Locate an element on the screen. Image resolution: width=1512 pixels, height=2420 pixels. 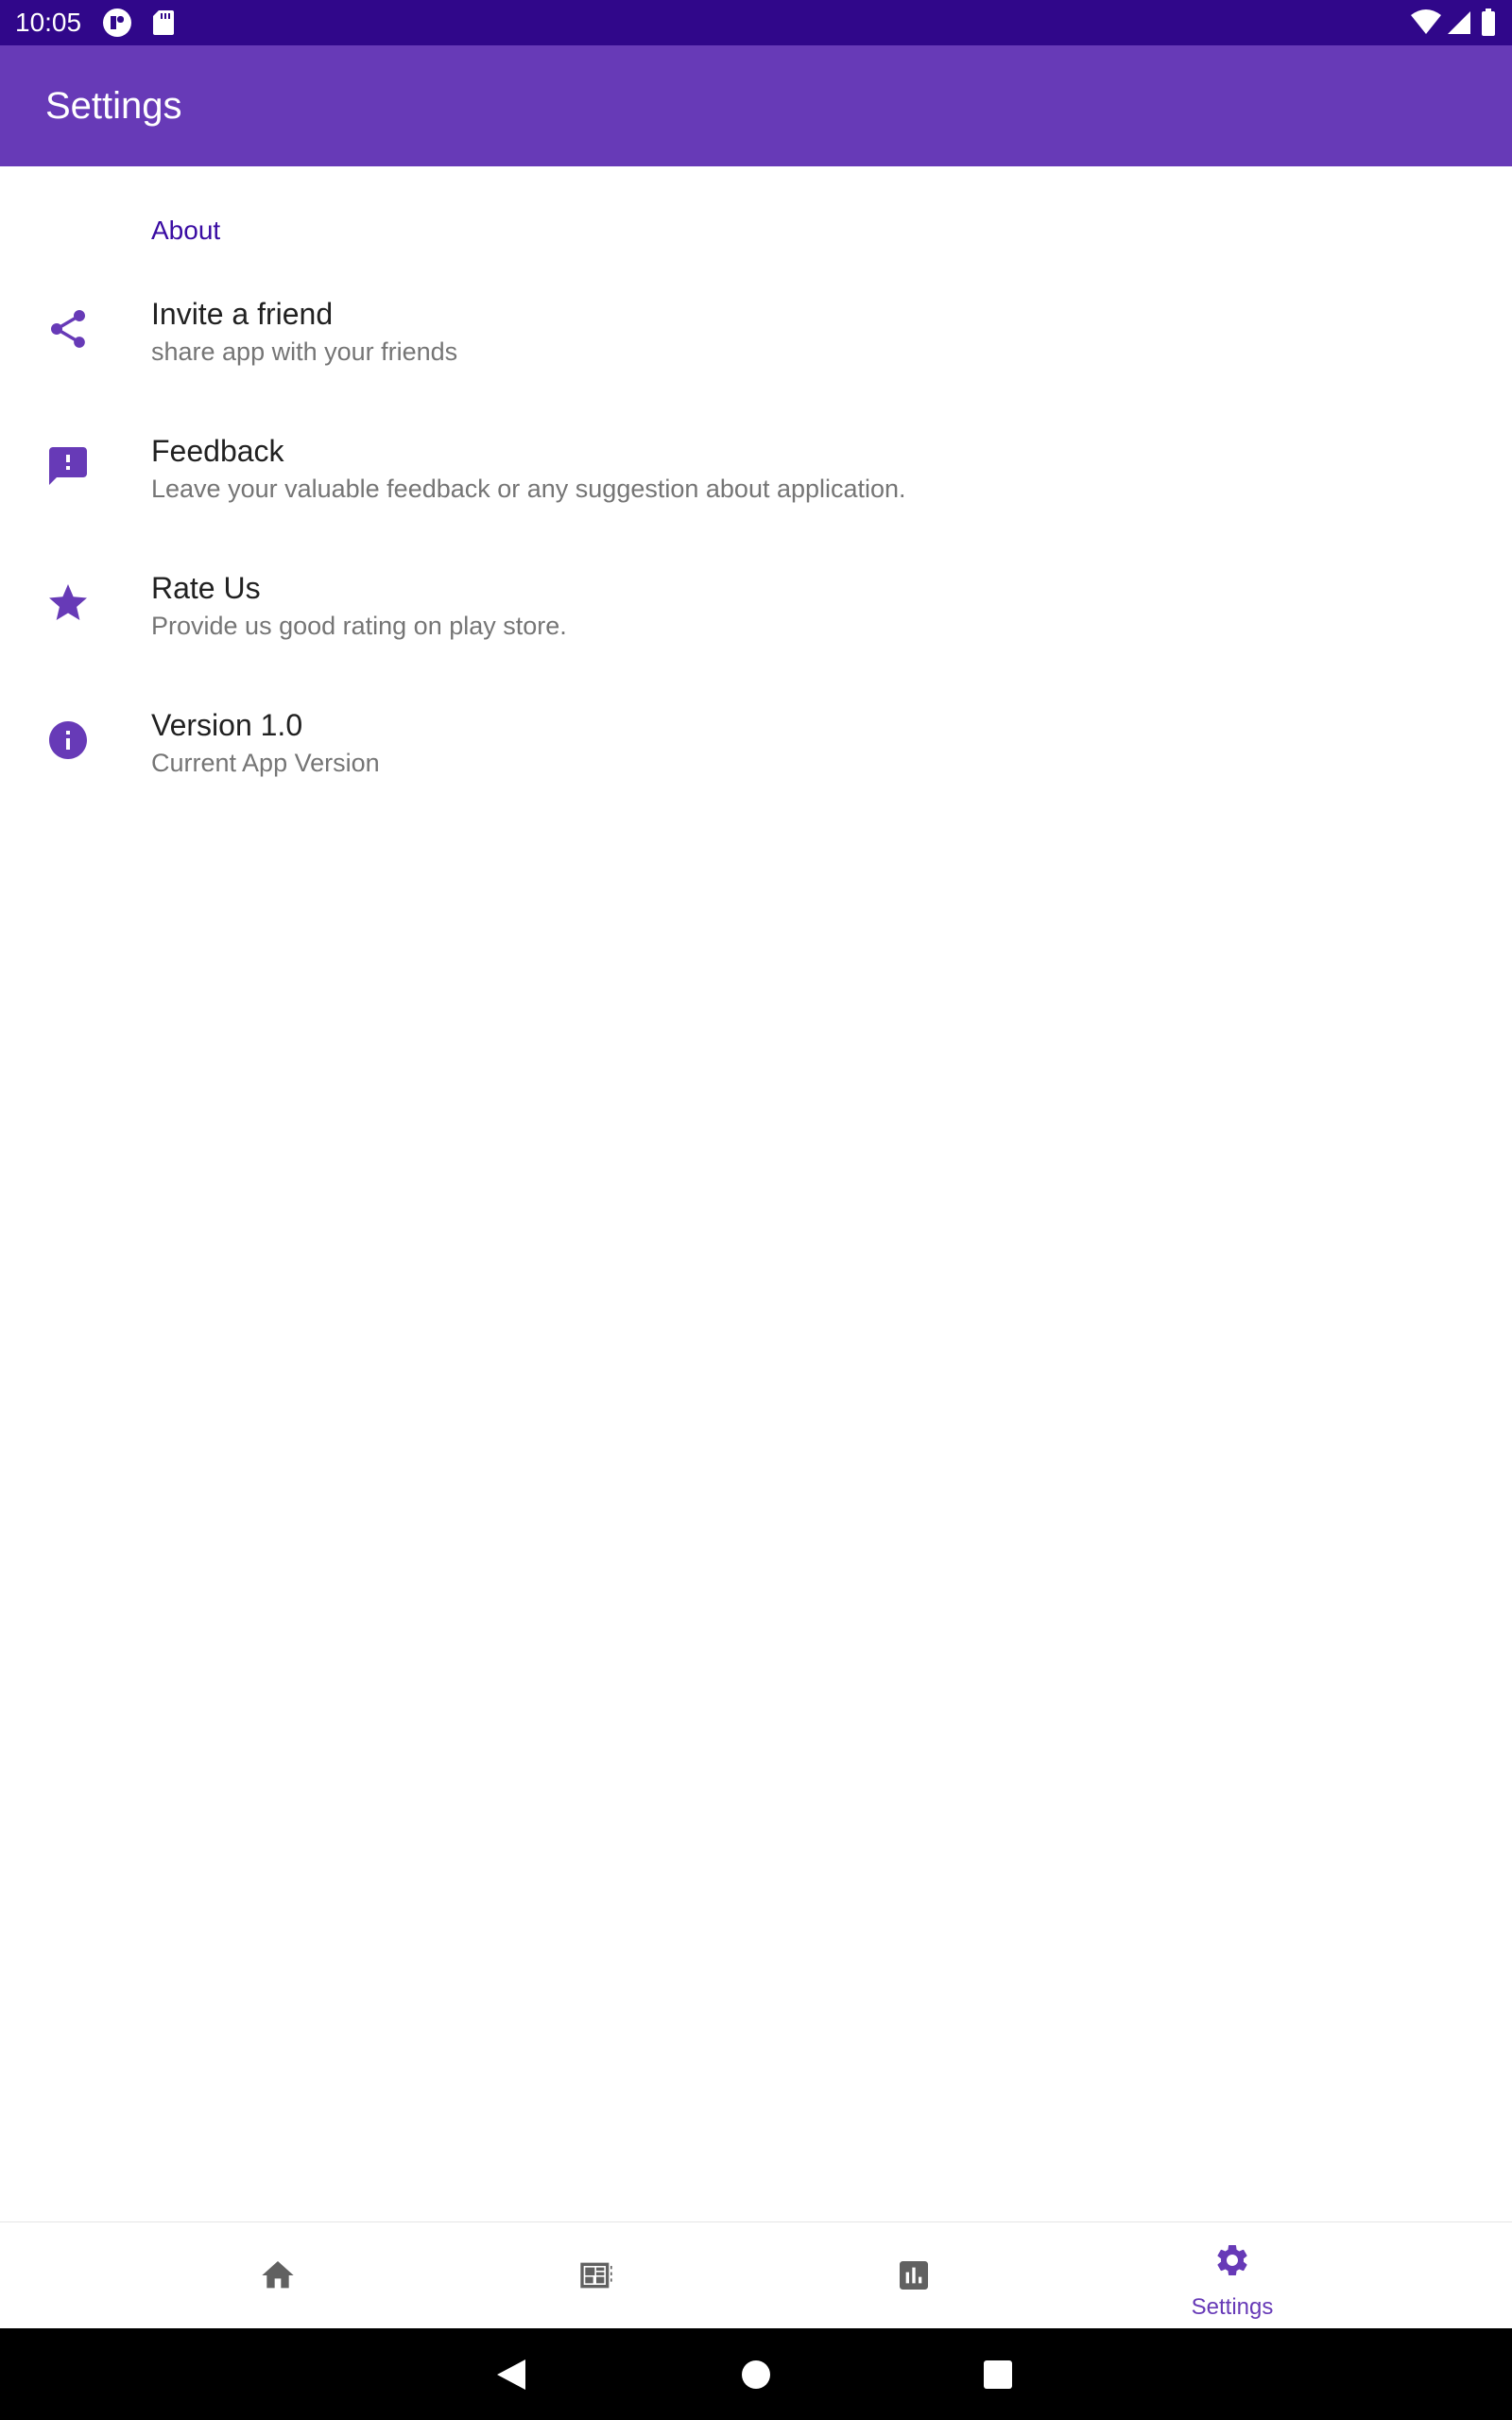
system-navigation-bar is located at coordinates (756, 2374).